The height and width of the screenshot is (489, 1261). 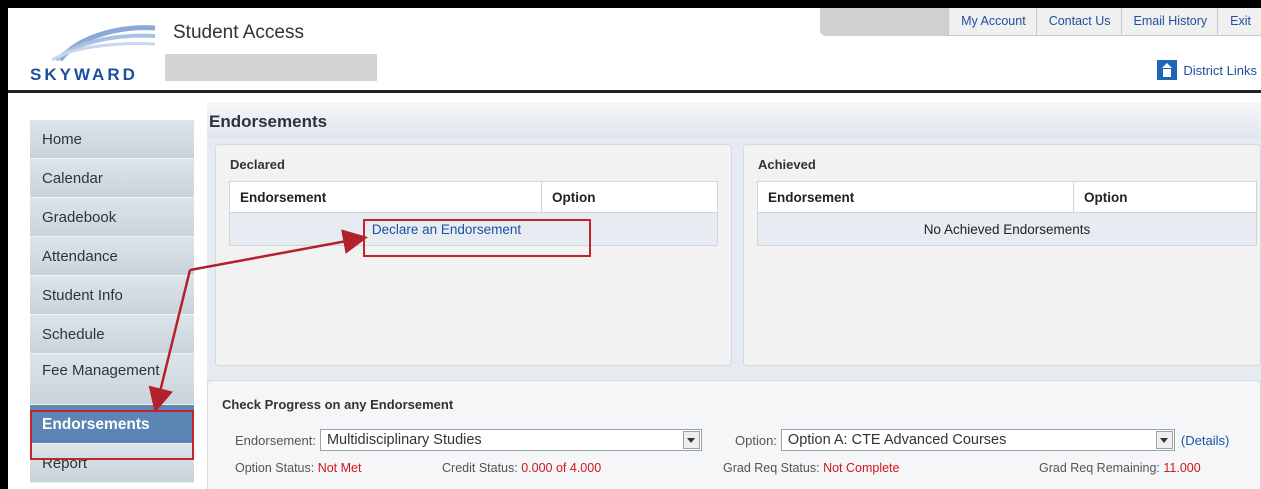 What do you see at coordinates (278, 250) in the screenshot?
I see `arrow-to-declare-link` at bounding box center [278, 250].